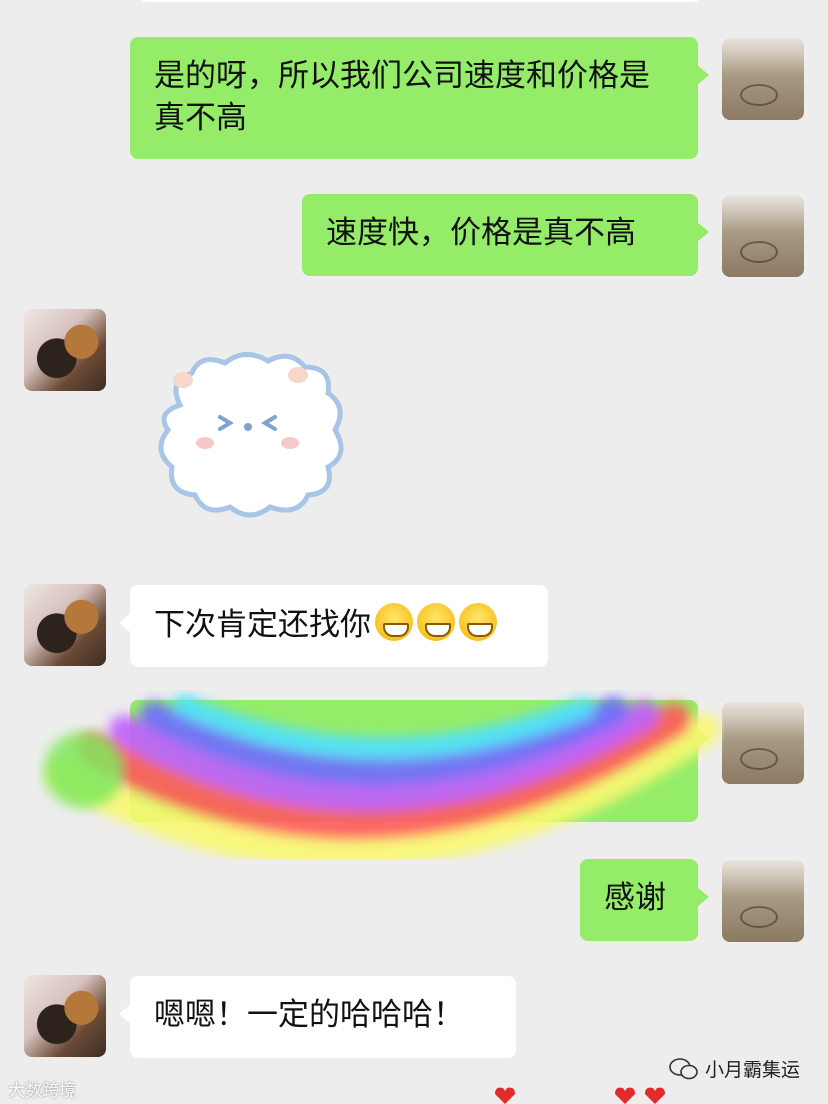 The width and height of the screenshot is (828, 1104). I want to click on message-bubble-contact: 下次肯定还找你, so click(333, 626).